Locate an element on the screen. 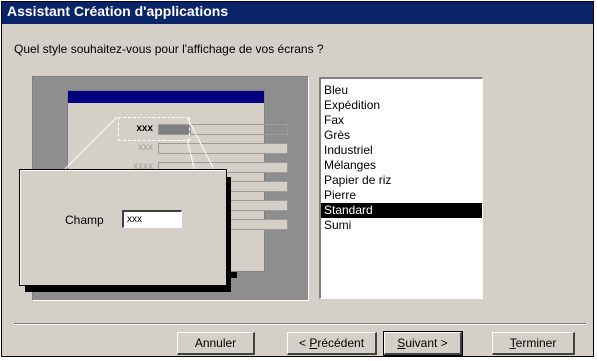  window-title: Assistant Création d'applications is located at coordinates (118, 11).